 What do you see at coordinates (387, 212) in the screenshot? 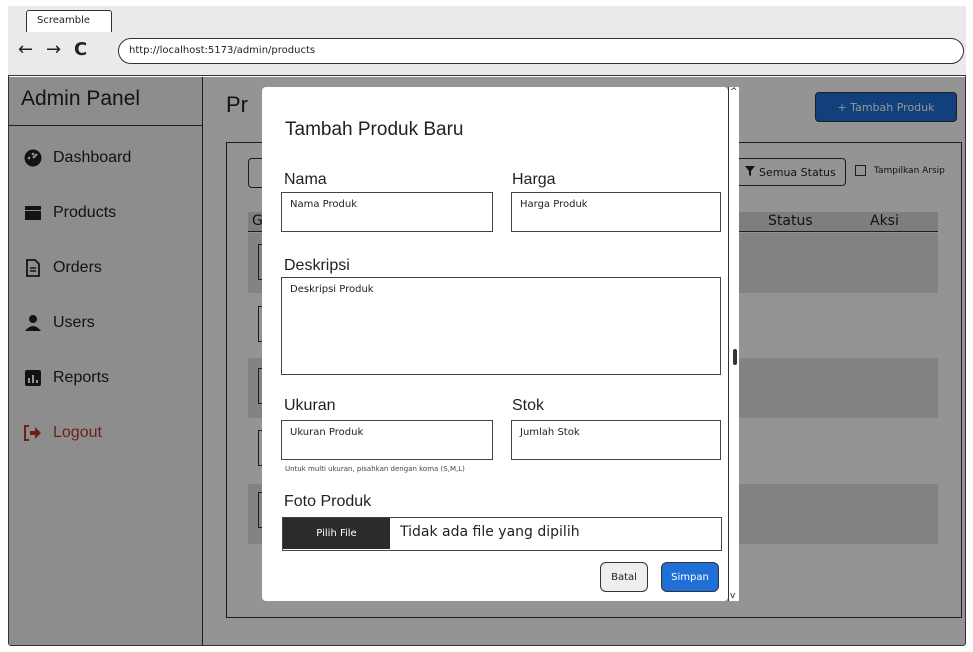
I see `name-input: Nama Produk` at bounding box center [387, 212].